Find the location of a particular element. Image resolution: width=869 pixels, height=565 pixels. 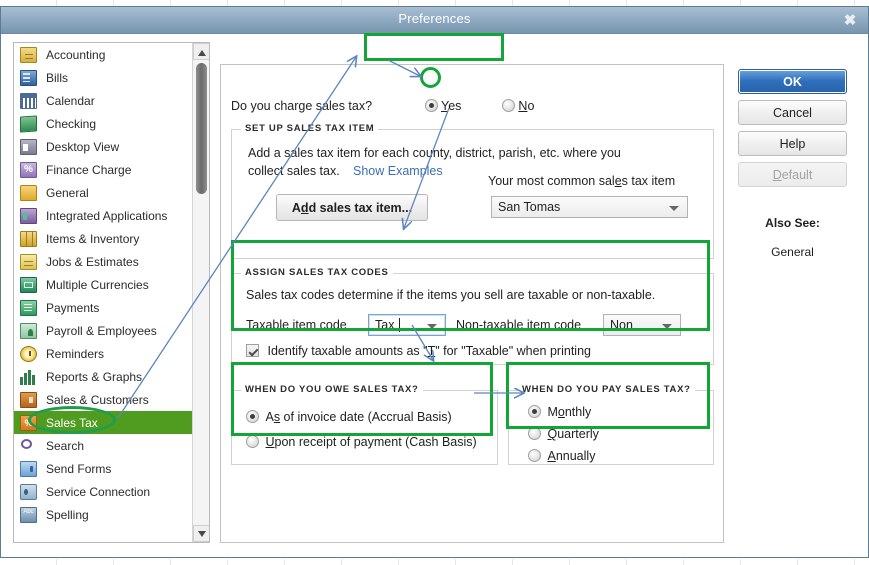

taxable-item-code-select: Tax is located at coordinates (407, 325).